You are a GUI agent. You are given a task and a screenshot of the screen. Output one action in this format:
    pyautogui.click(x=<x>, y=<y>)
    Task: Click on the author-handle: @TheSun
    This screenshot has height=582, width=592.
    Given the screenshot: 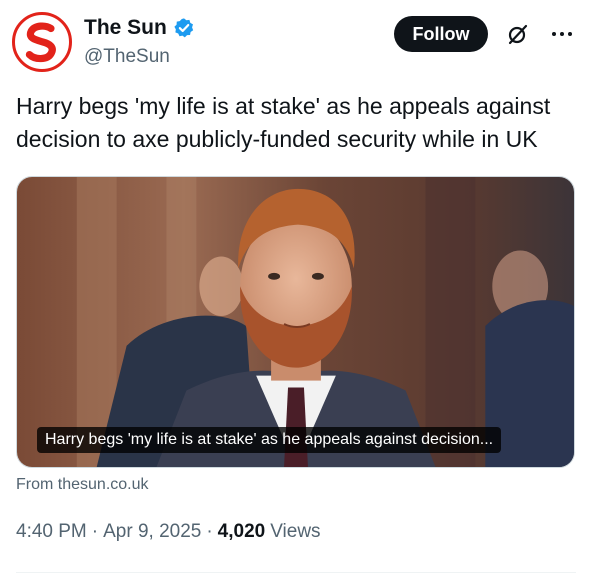 What is the action you would take?
    pyautogui.click(x=127, y=57)
    